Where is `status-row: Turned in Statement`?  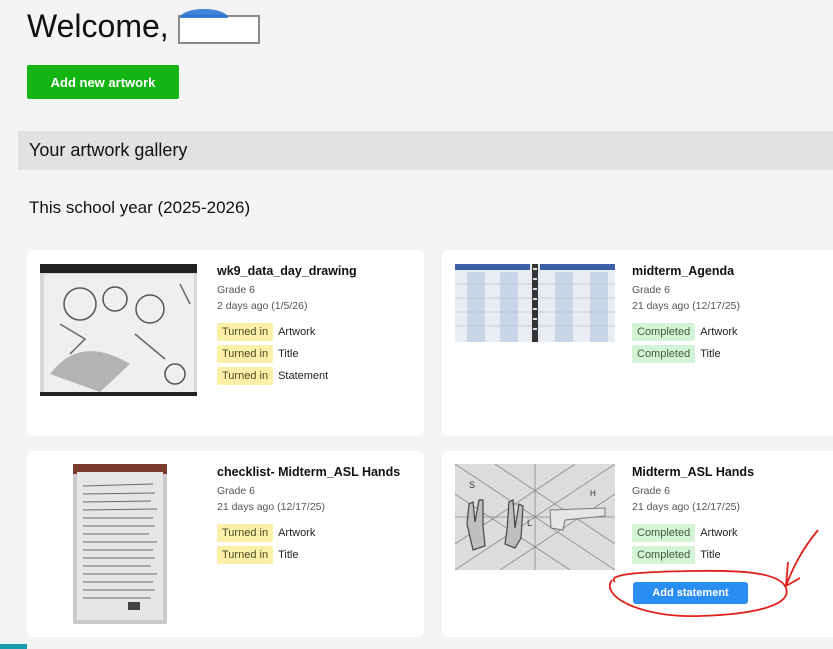
status-row: Turned in Statement is located at coordinates (317, 376).